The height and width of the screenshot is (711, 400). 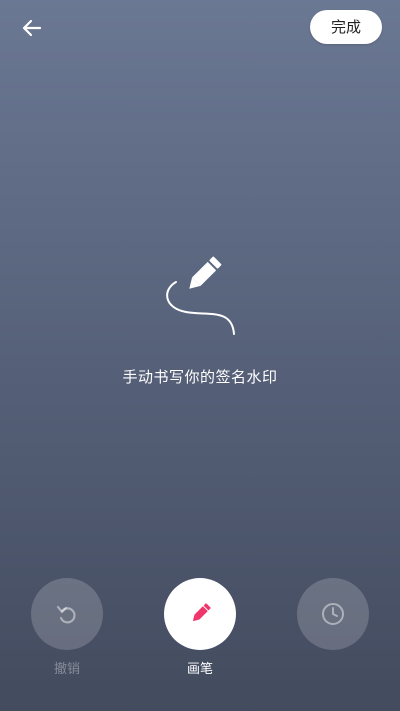 I want to click on pen-signature-icon, so click(x=200, y=295).